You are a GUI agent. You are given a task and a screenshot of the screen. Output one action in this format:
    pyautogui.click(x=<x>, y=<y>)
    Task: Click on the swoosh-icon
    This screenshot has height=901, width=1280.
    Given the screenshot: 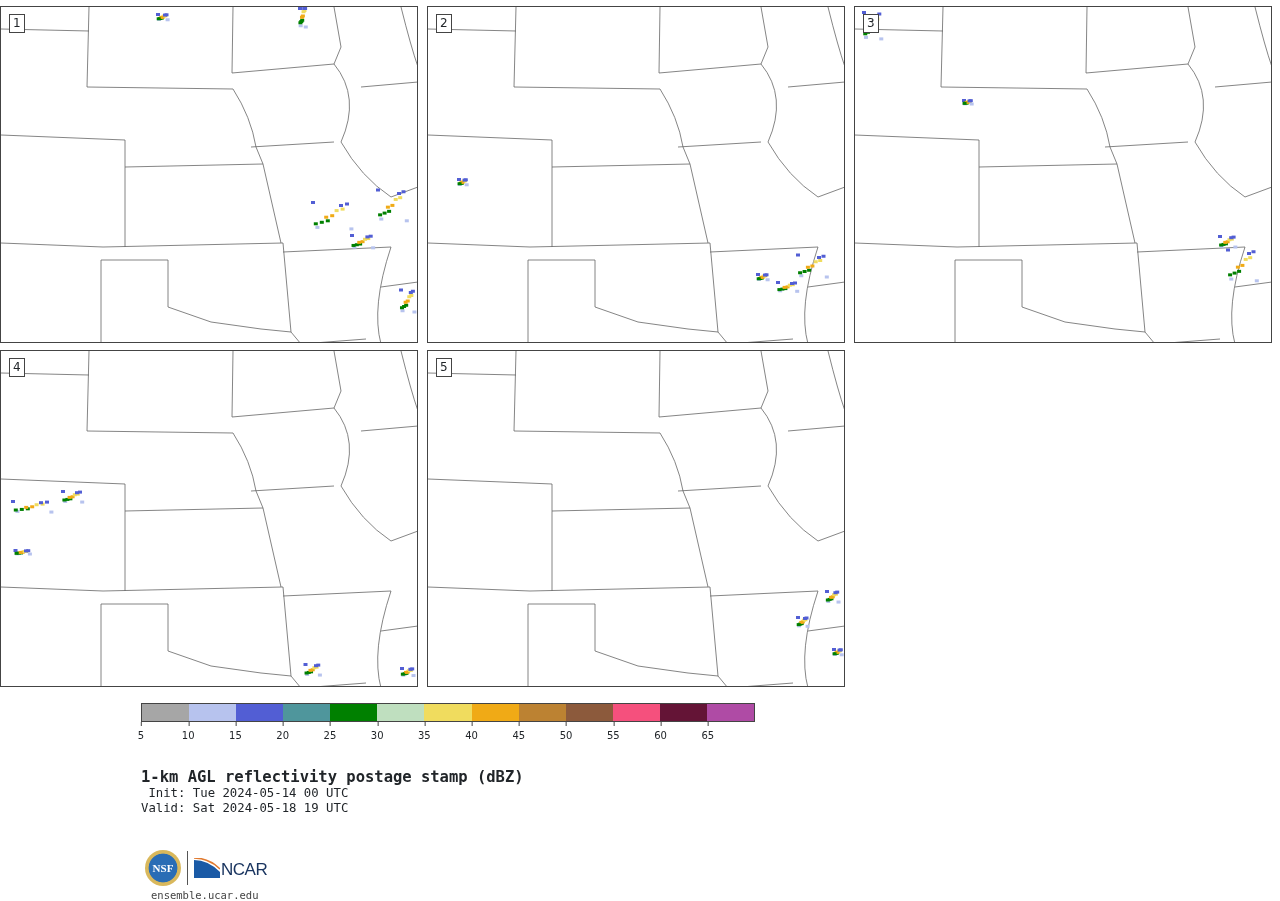 What is the action you would take?
    pyautogui.click(x=207, y=868)
    